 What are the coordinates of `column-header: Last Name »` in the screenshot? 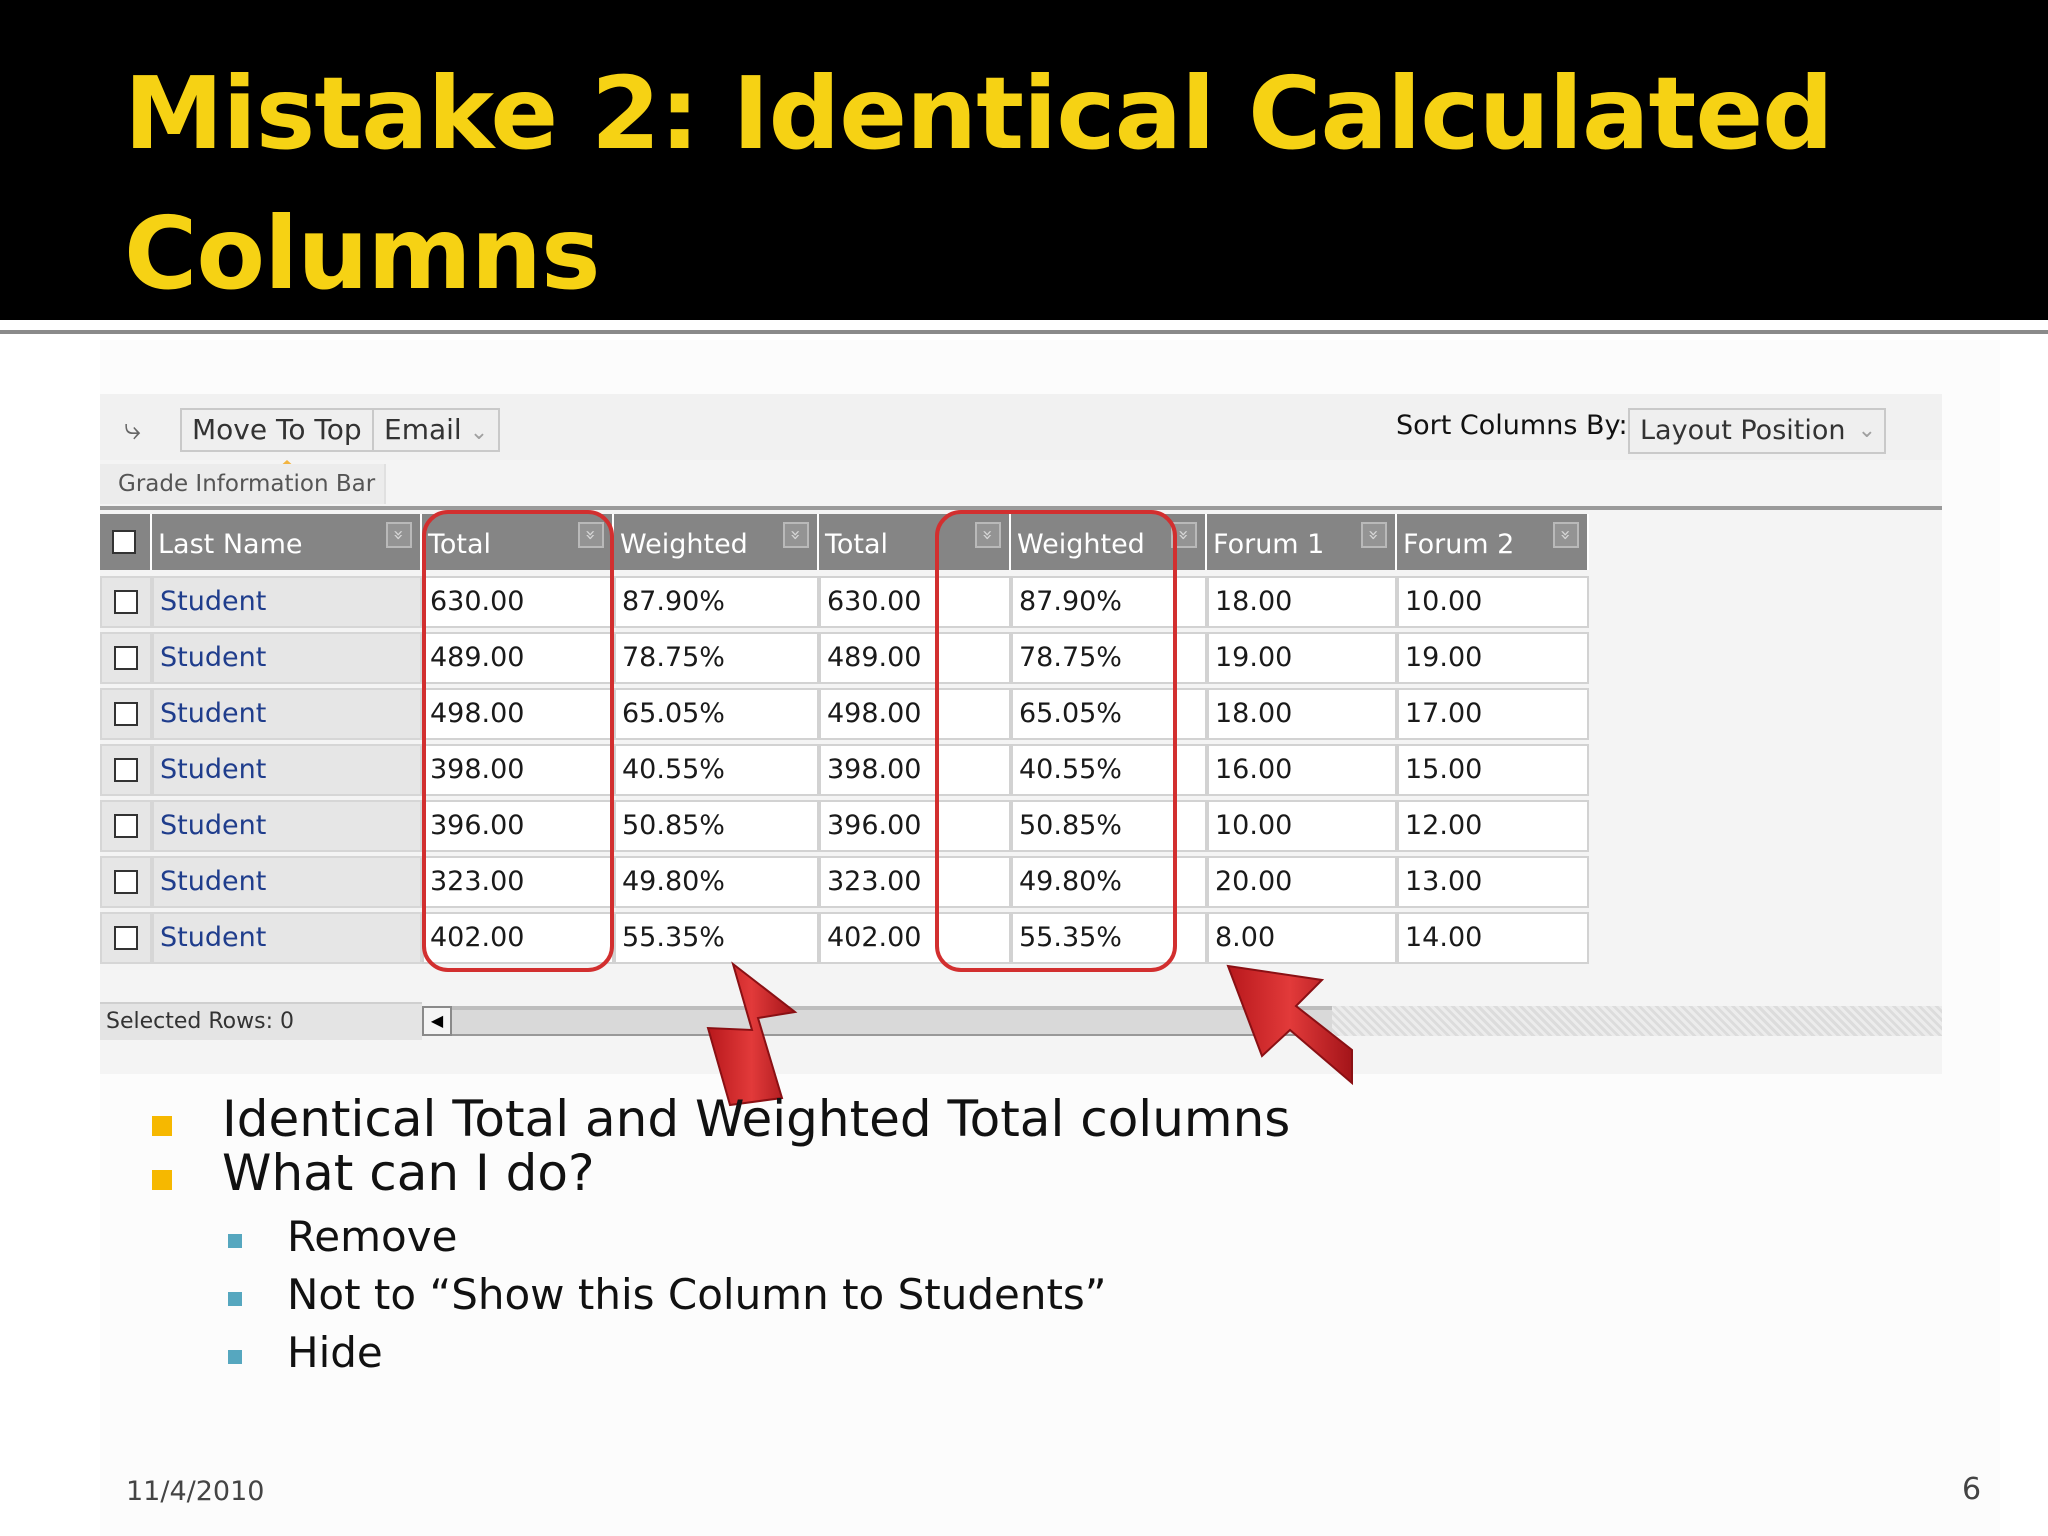 It's located at (287, 542).